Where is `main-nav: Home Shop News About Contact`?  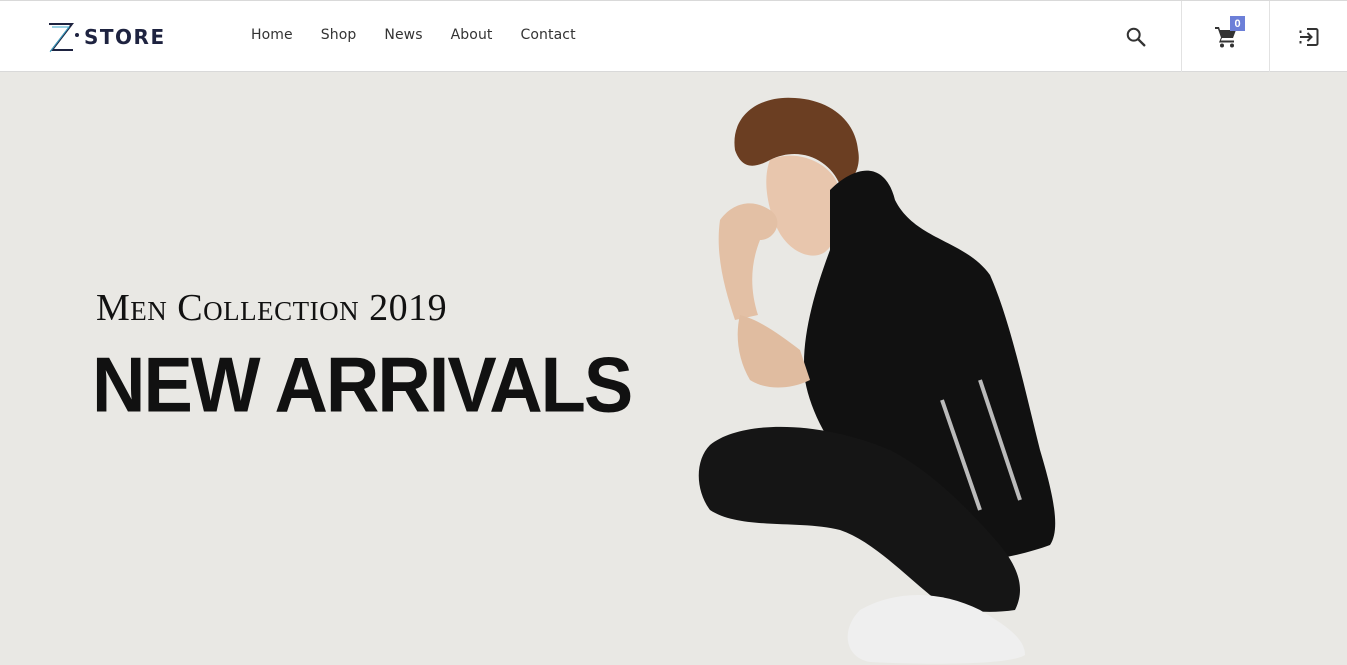
main-nav: Home Shop News About Contact is located at coordinates (427, 35).